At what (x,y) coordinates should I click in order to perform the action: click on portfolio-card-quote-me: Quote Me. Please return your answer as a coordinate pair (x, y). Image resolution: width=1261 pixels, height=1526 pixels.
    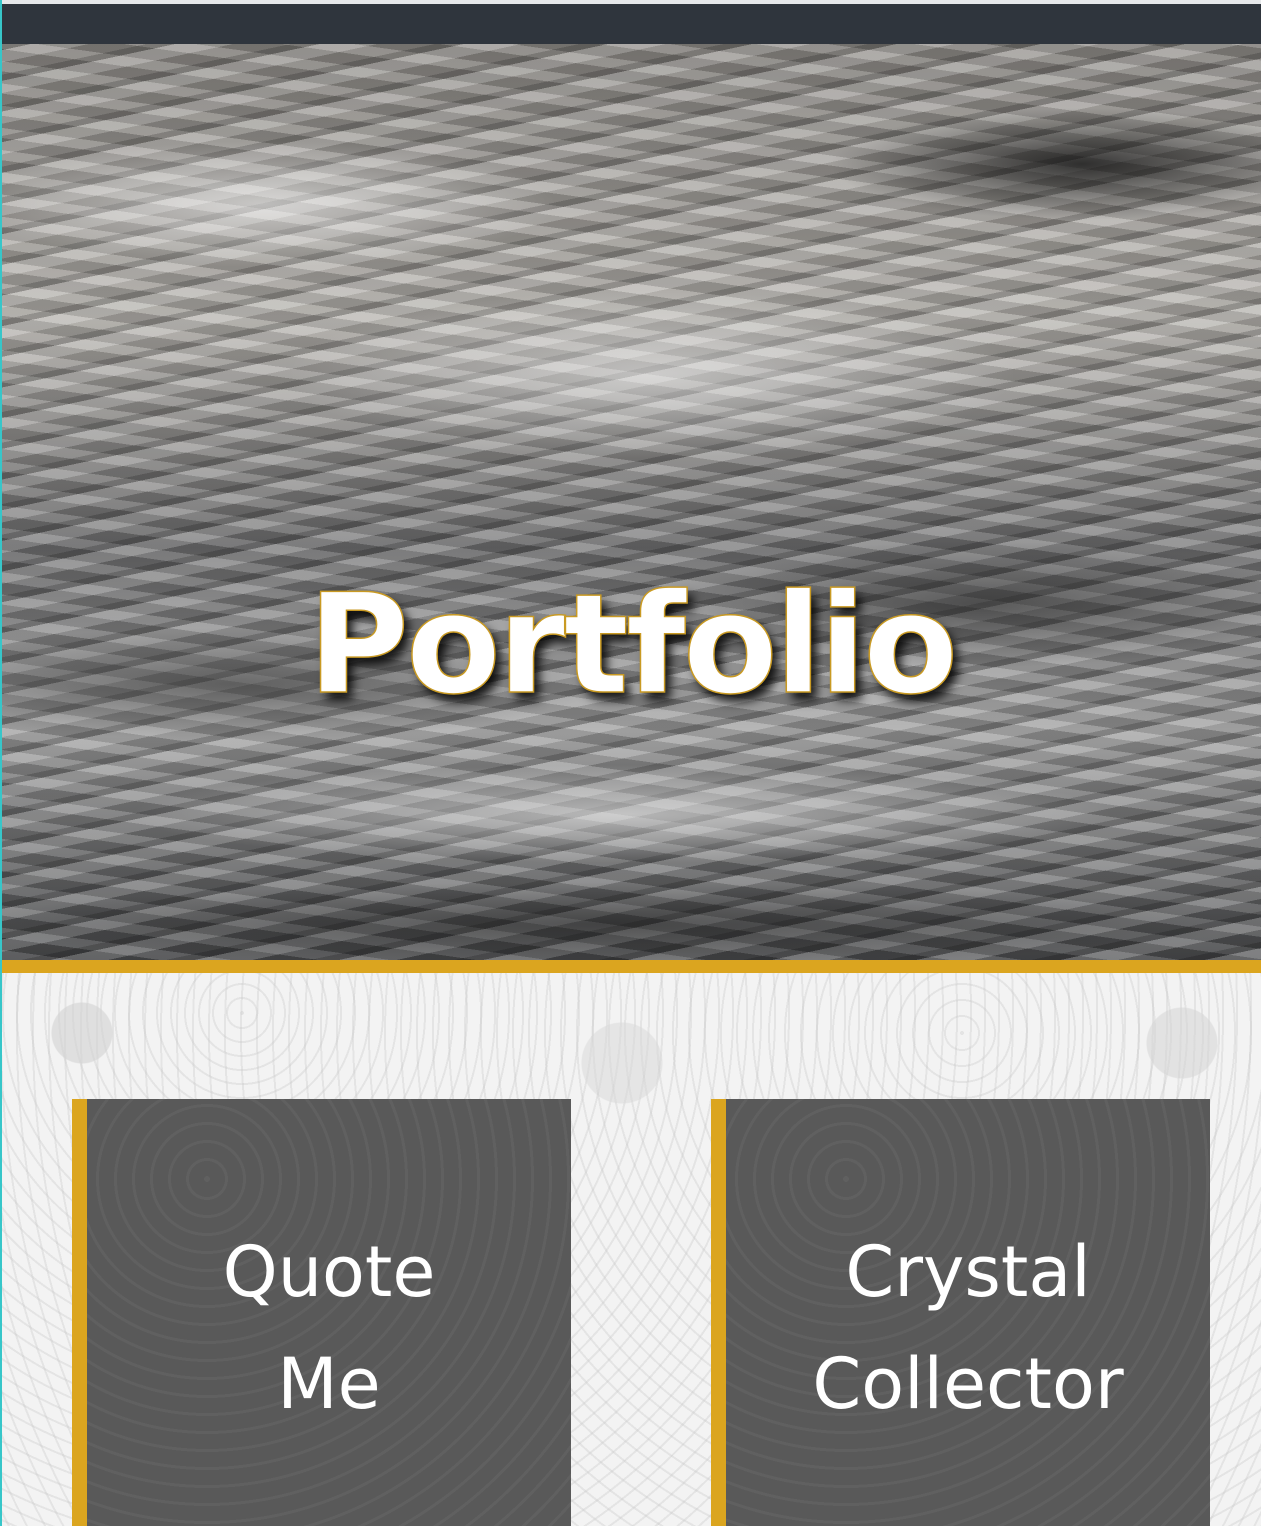
    Looking at the image, I should click on (321, 1312).